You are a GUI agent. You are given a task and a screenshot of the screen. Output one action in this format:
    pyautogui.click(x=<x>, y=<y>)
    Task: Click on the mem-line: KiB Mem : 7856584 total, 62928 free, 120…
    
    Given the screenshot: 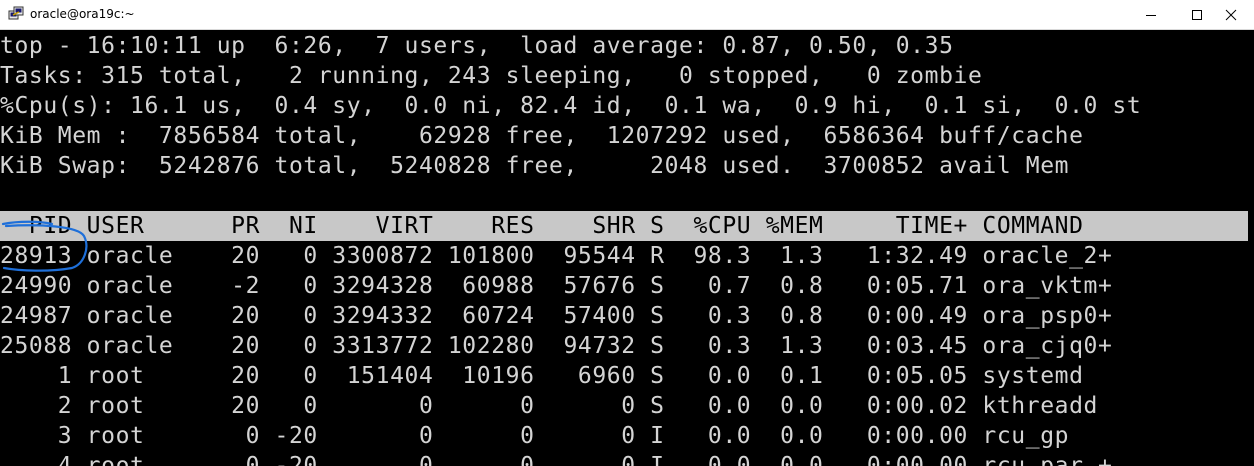 What is the action you would take?
    pyautogui.click(x=542, y=136)
    